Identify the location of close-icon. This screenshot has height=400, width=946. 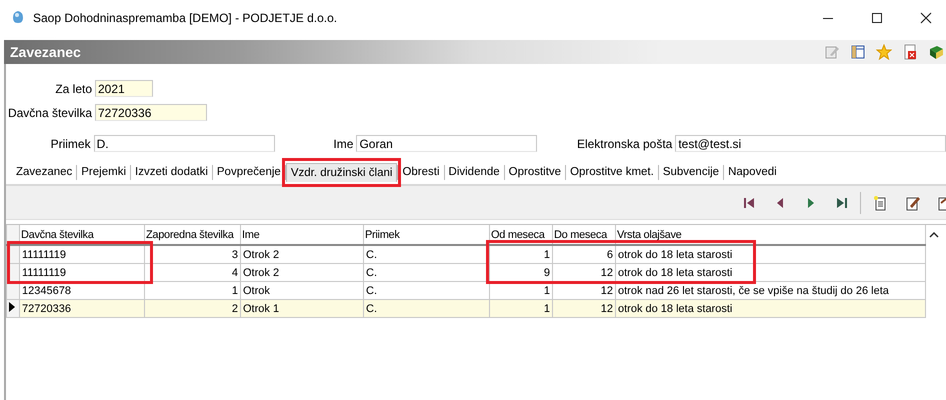
(926, 18).